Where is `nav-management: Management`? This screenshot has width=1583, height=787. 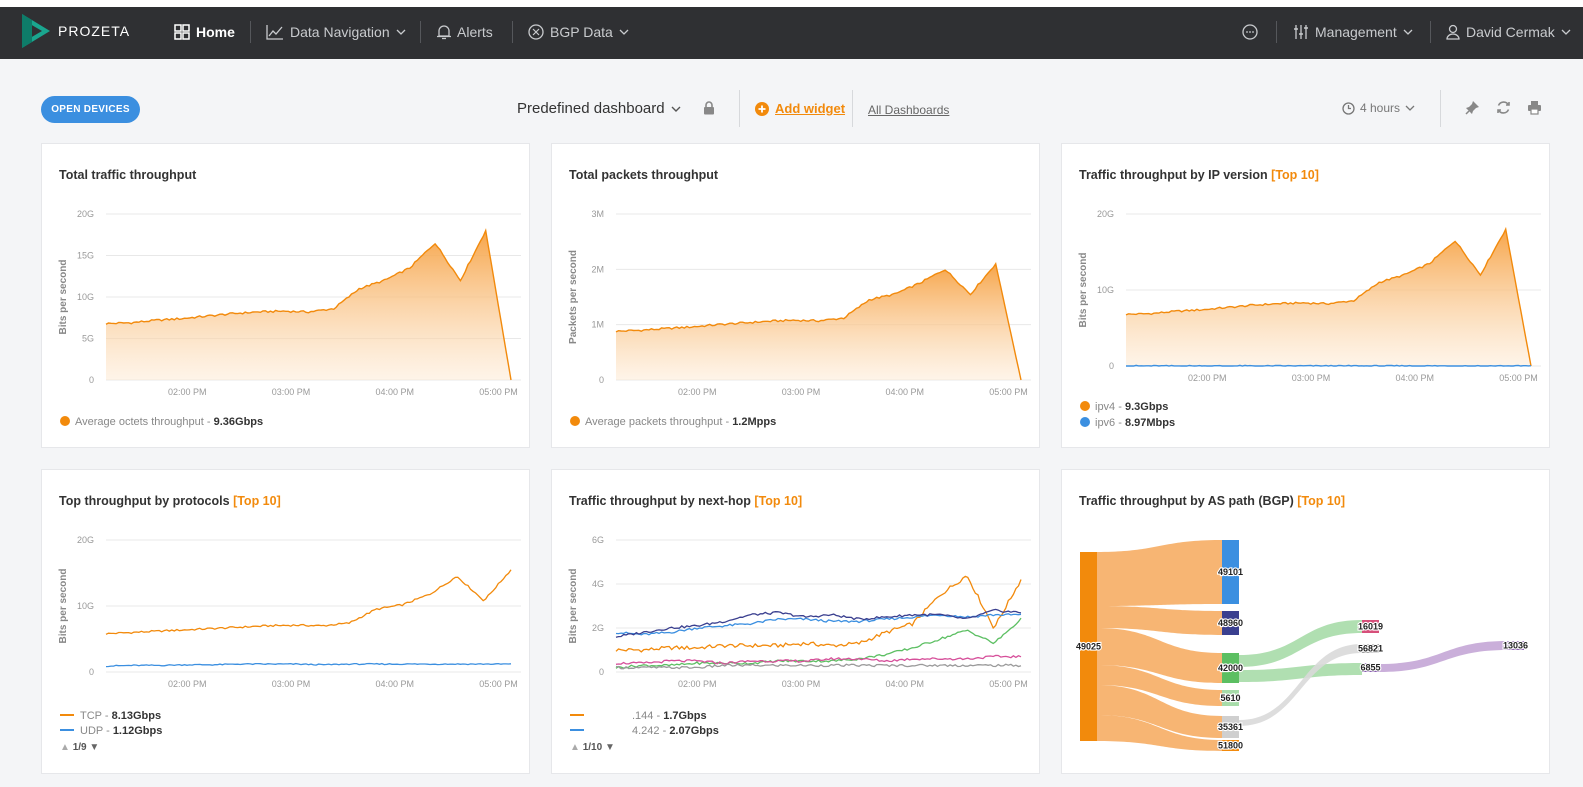 nav-management: Management is located at coordinates (1353, 32).